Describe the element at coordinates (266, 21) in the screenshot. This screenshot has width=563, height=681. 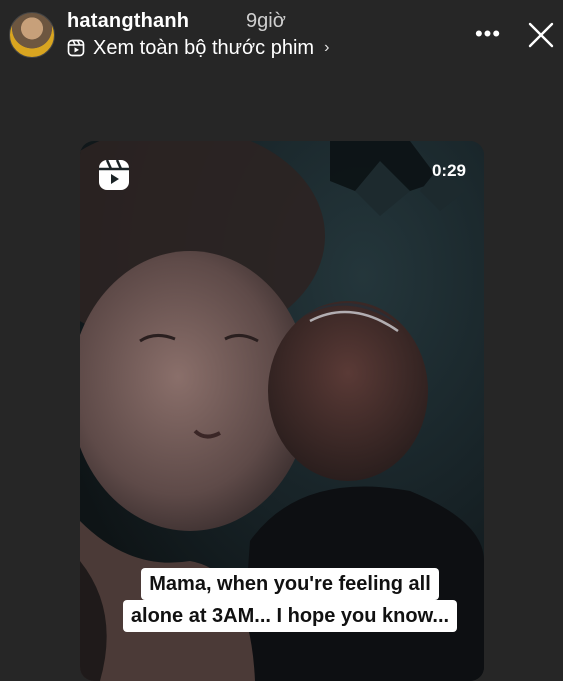
I see `timestamp: 9giờ` at that location.